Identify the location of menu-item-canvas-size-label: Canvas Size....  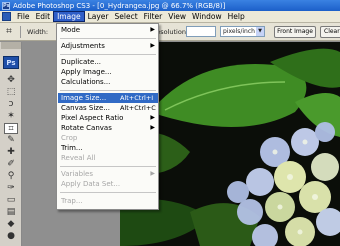
(85, 108).